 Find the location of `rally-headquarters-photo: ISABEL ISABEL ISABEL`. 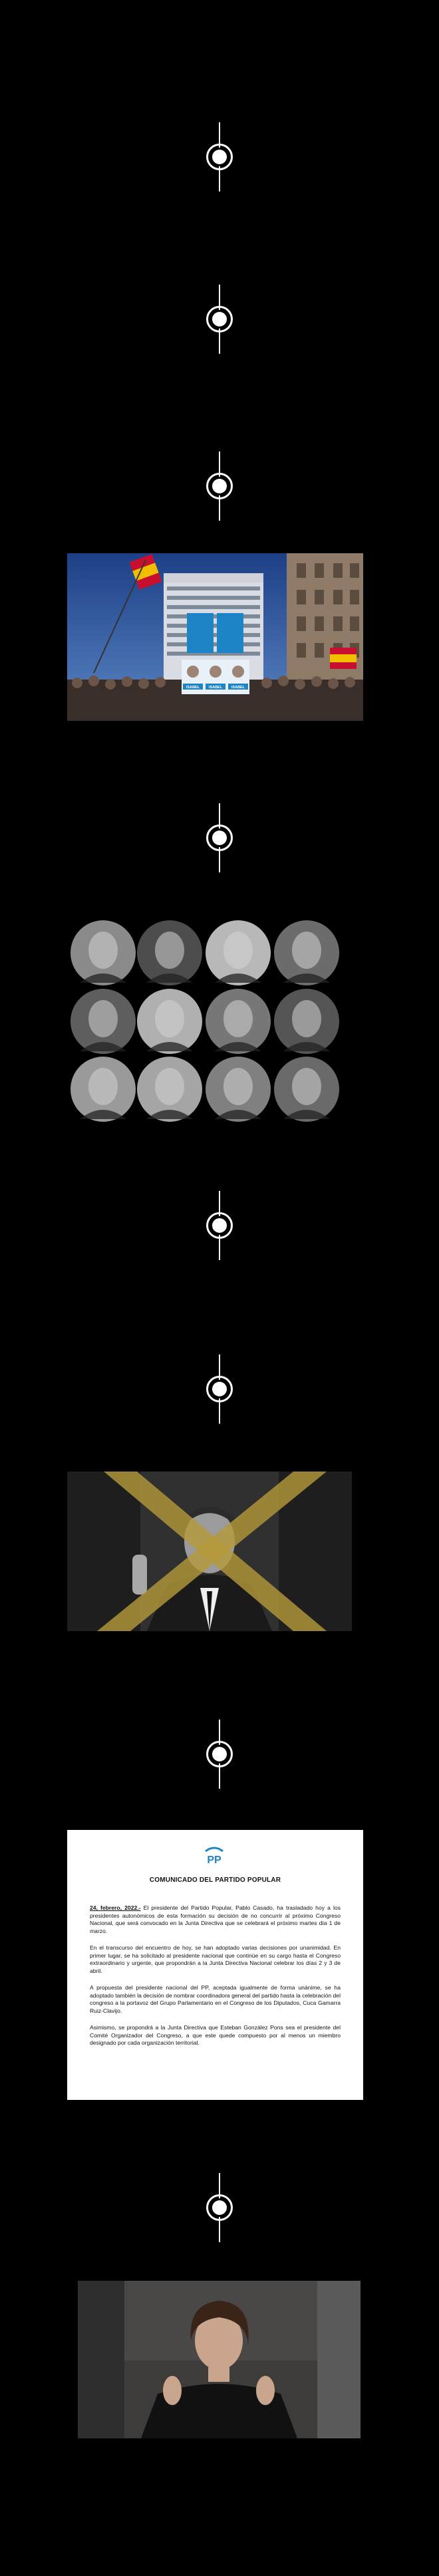

rally-headquarters-photo: ISABEL ISABEL ISABEL is located at coordinates (215, 637).